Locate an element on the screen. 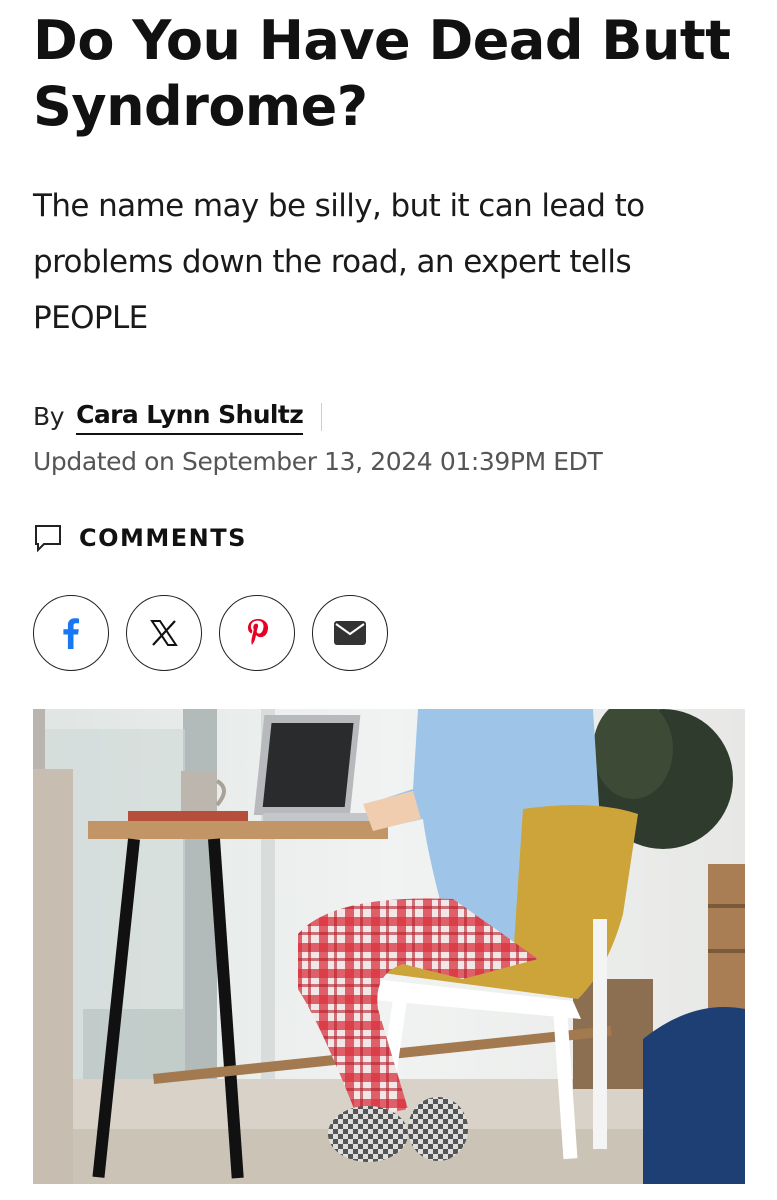 The width and height of the screenshot is (777, 1200). byline-divider is located at coordinates (322, 416).